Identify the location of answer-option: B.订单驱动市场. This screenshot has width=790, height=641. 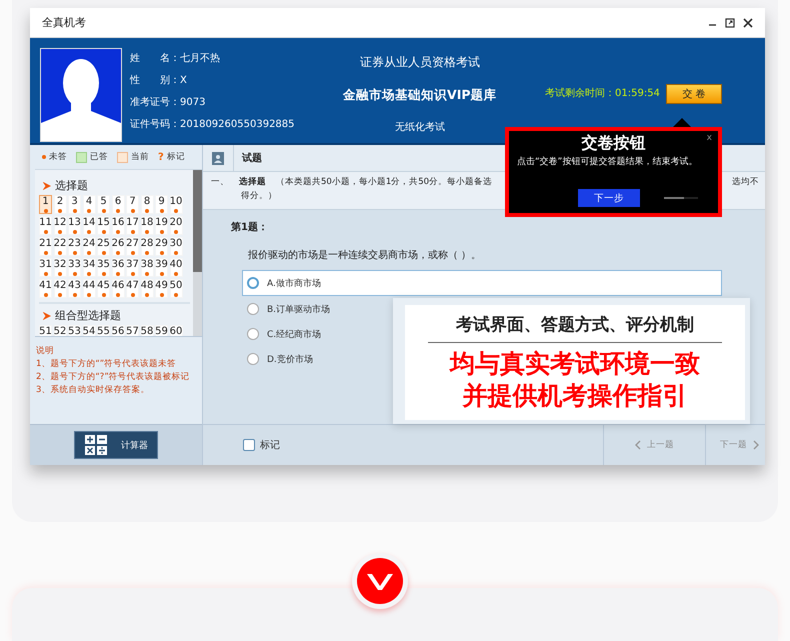
(289, 309).